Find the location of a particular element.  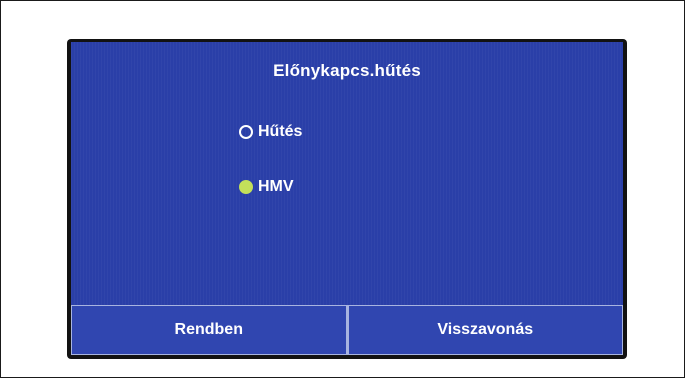

radio-unselected-icon is located at coordinates (246, 132).